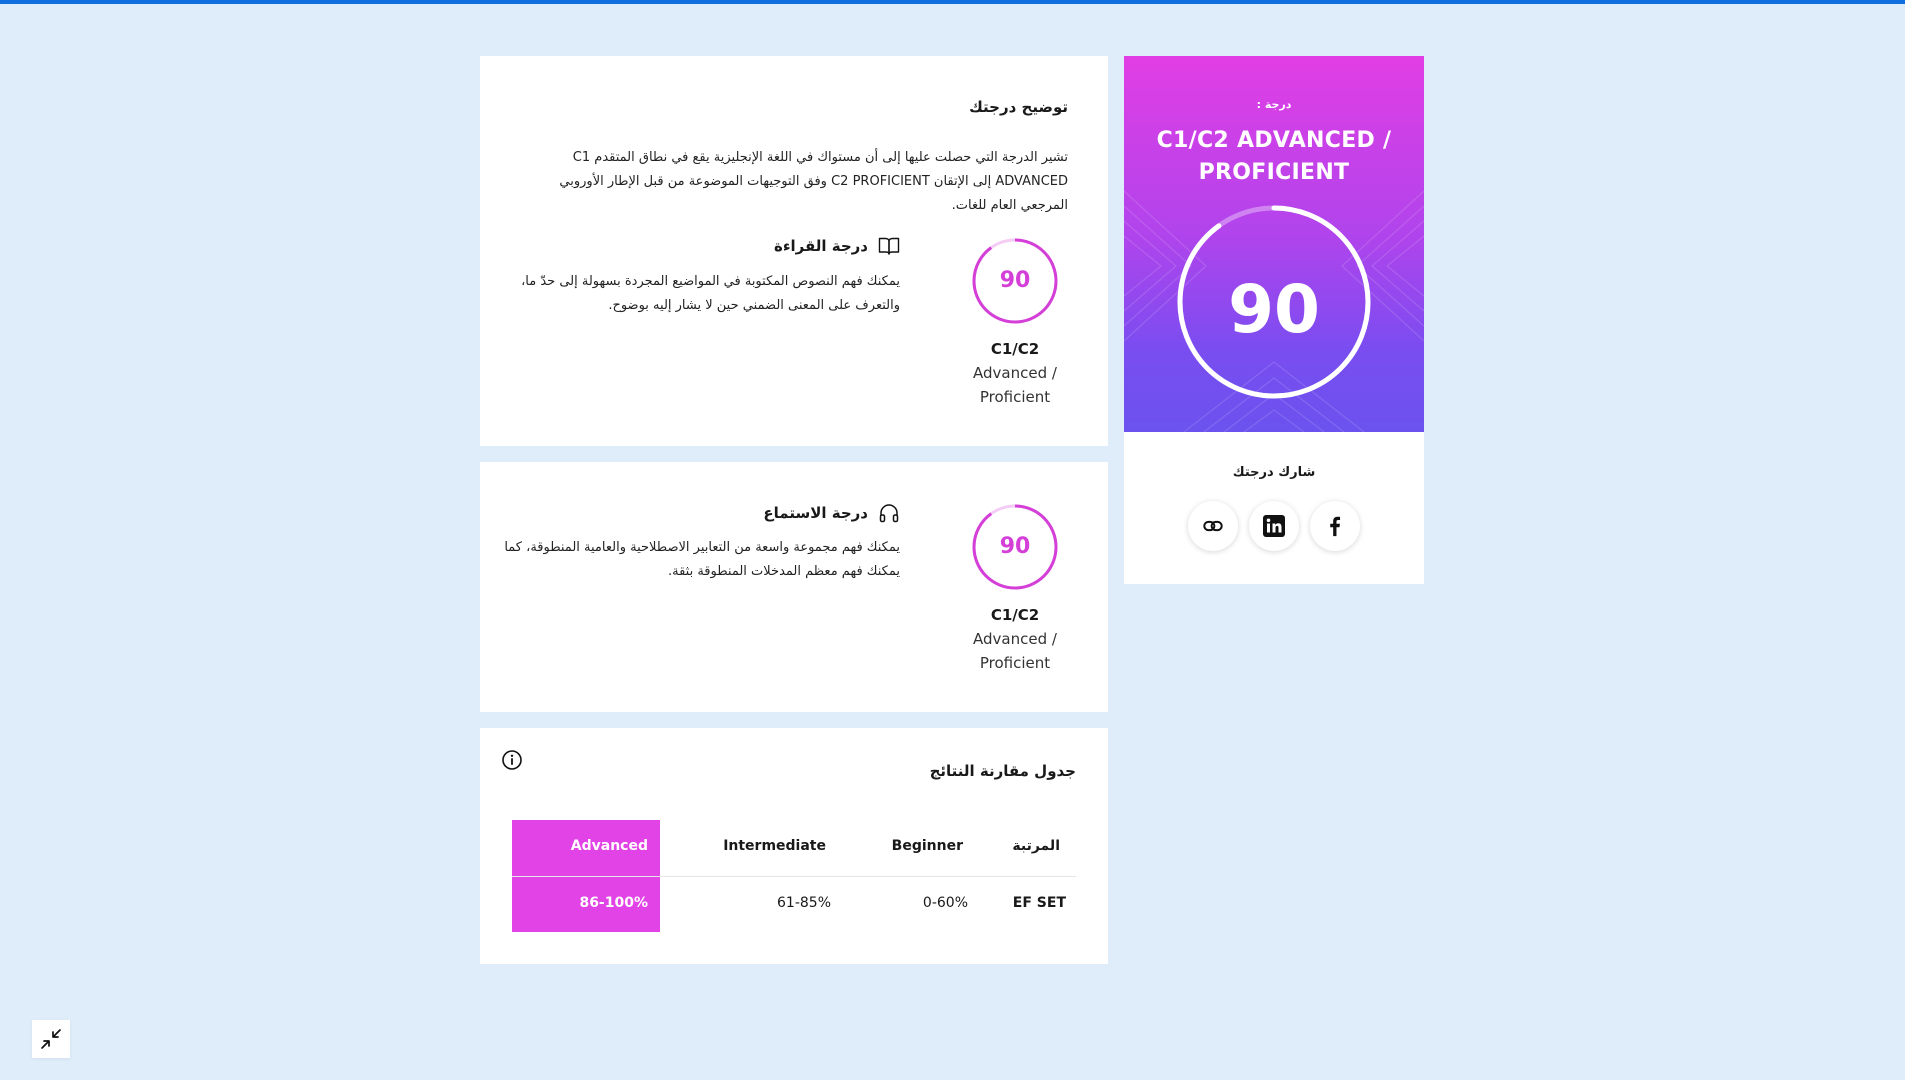 The width and height of the screenshot is (1905, 1080). I want to click on share-buttons, so click(1274, 526).